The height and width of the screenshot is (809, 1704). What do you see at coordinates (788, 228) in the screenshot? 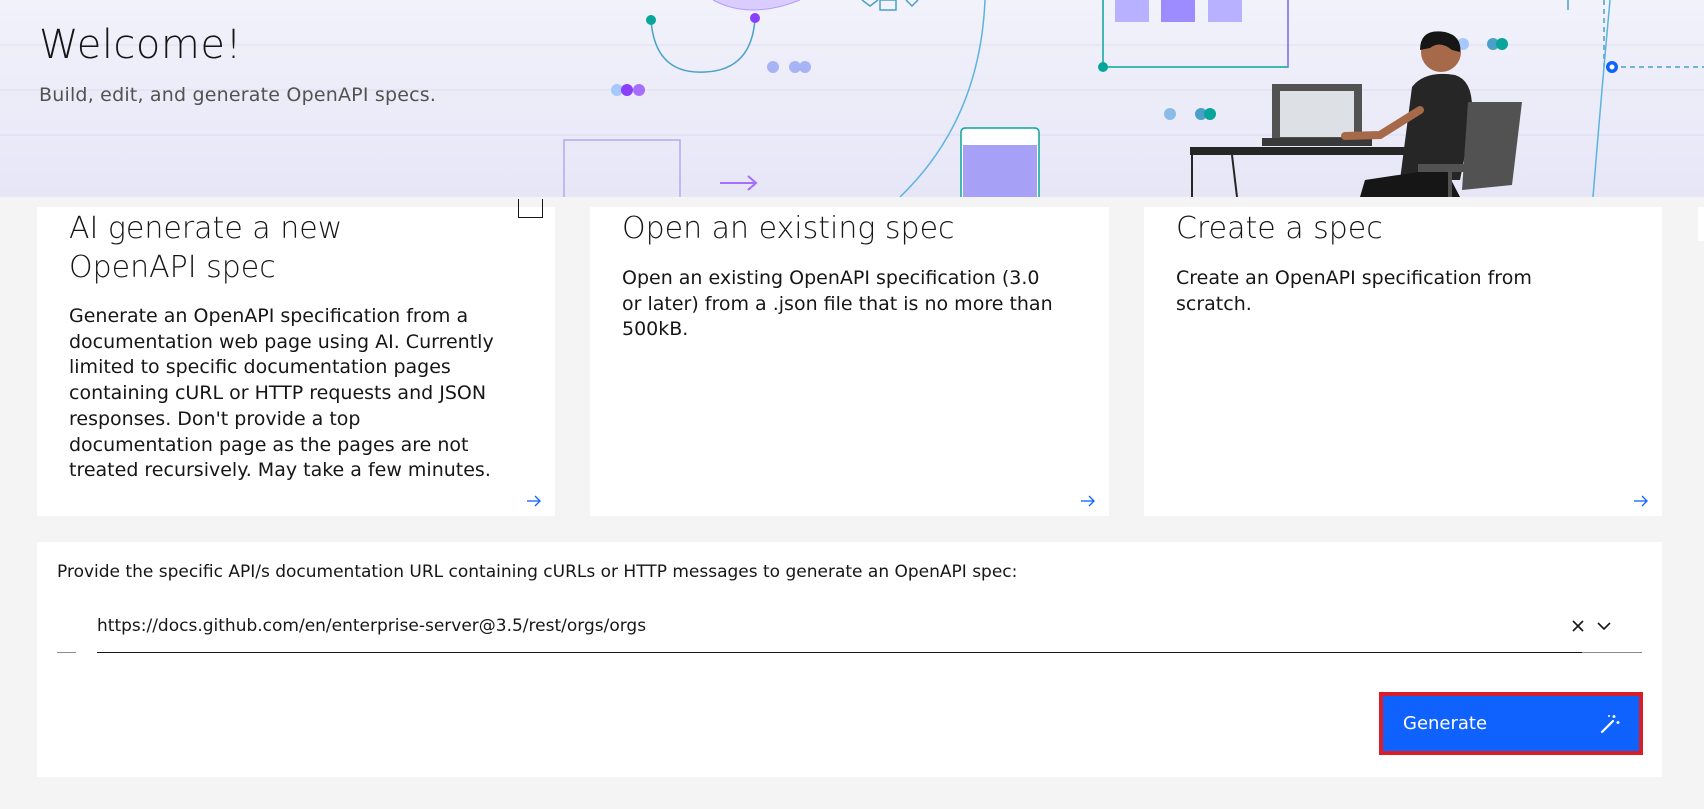
I see `card-title: Open an existing spec` at bounding box center [788, 228].